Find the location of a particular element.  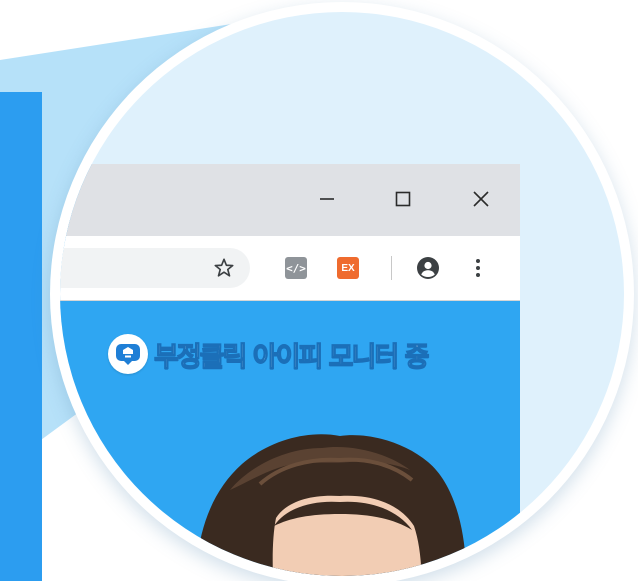

menu-button is located at coordinates (478, 268).